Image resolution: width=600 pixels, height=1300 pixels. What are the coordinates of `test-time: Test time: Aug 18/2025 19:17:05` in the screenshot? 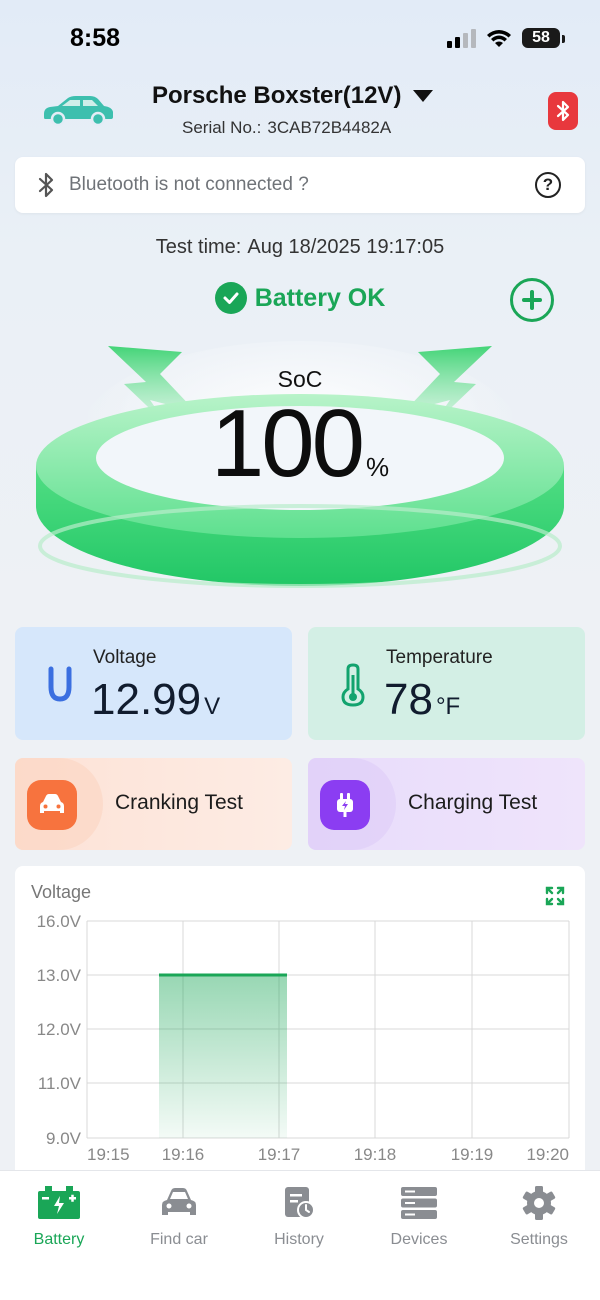 It's located at (300, 247).